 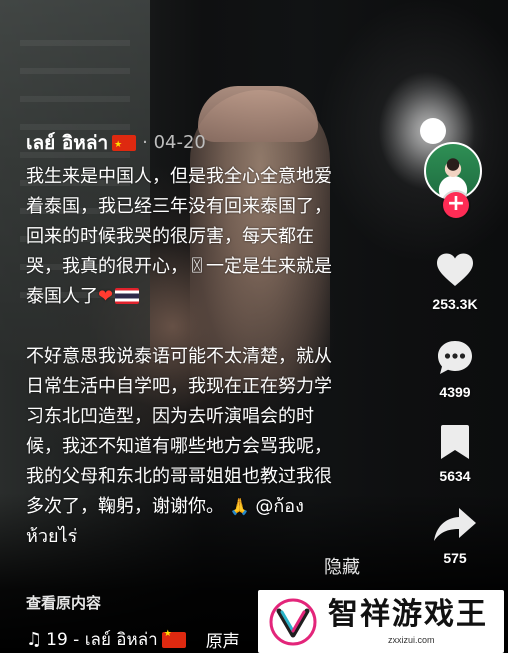 I want to click on heart-icon, so click(x=455, y=270).